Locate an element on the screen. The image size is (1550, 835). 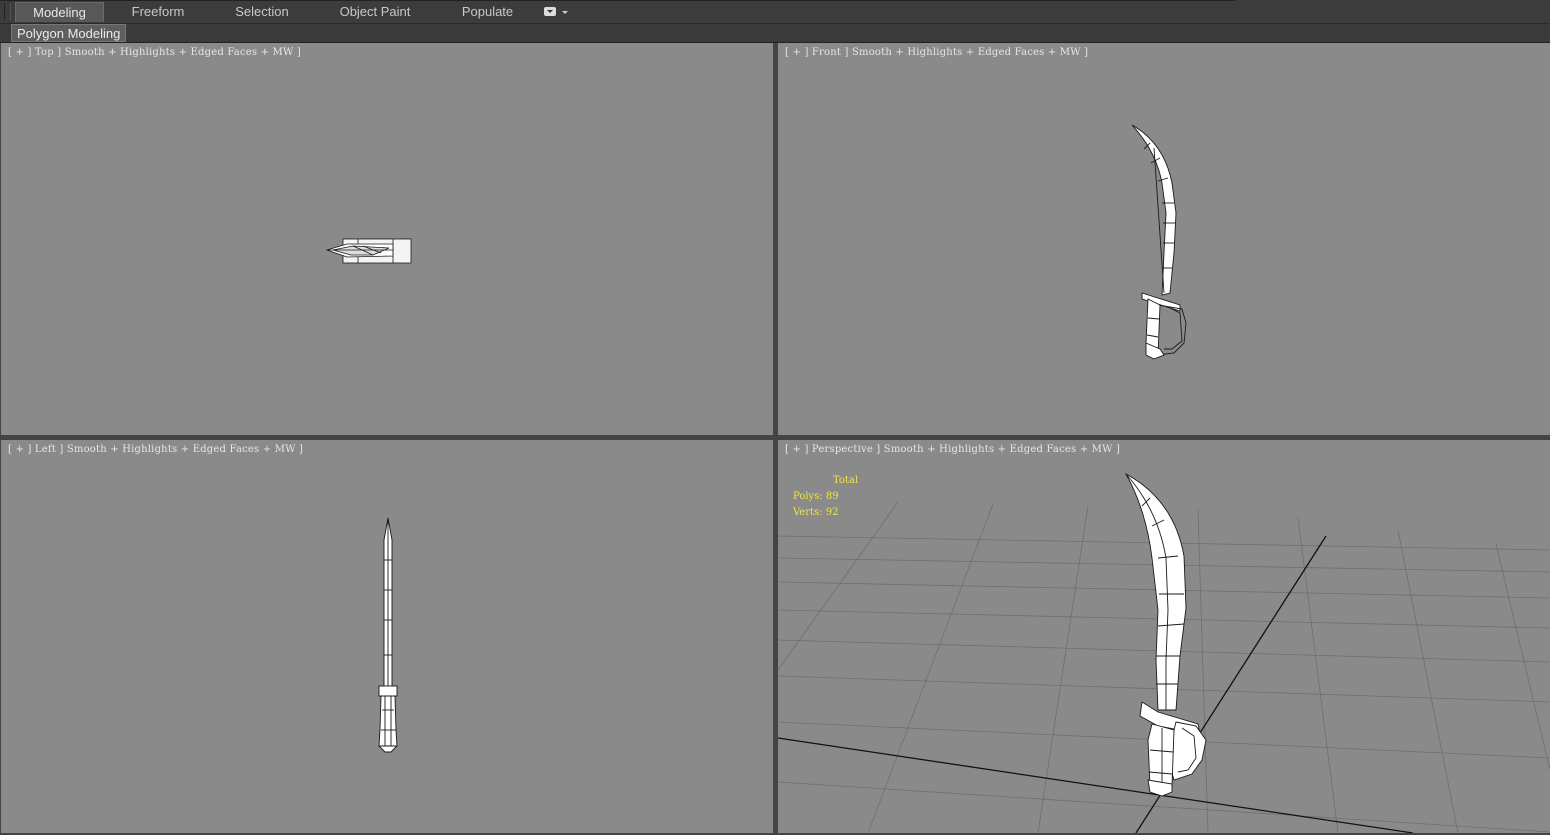
tab-populate: Populate is located at coordinates (487, 12).